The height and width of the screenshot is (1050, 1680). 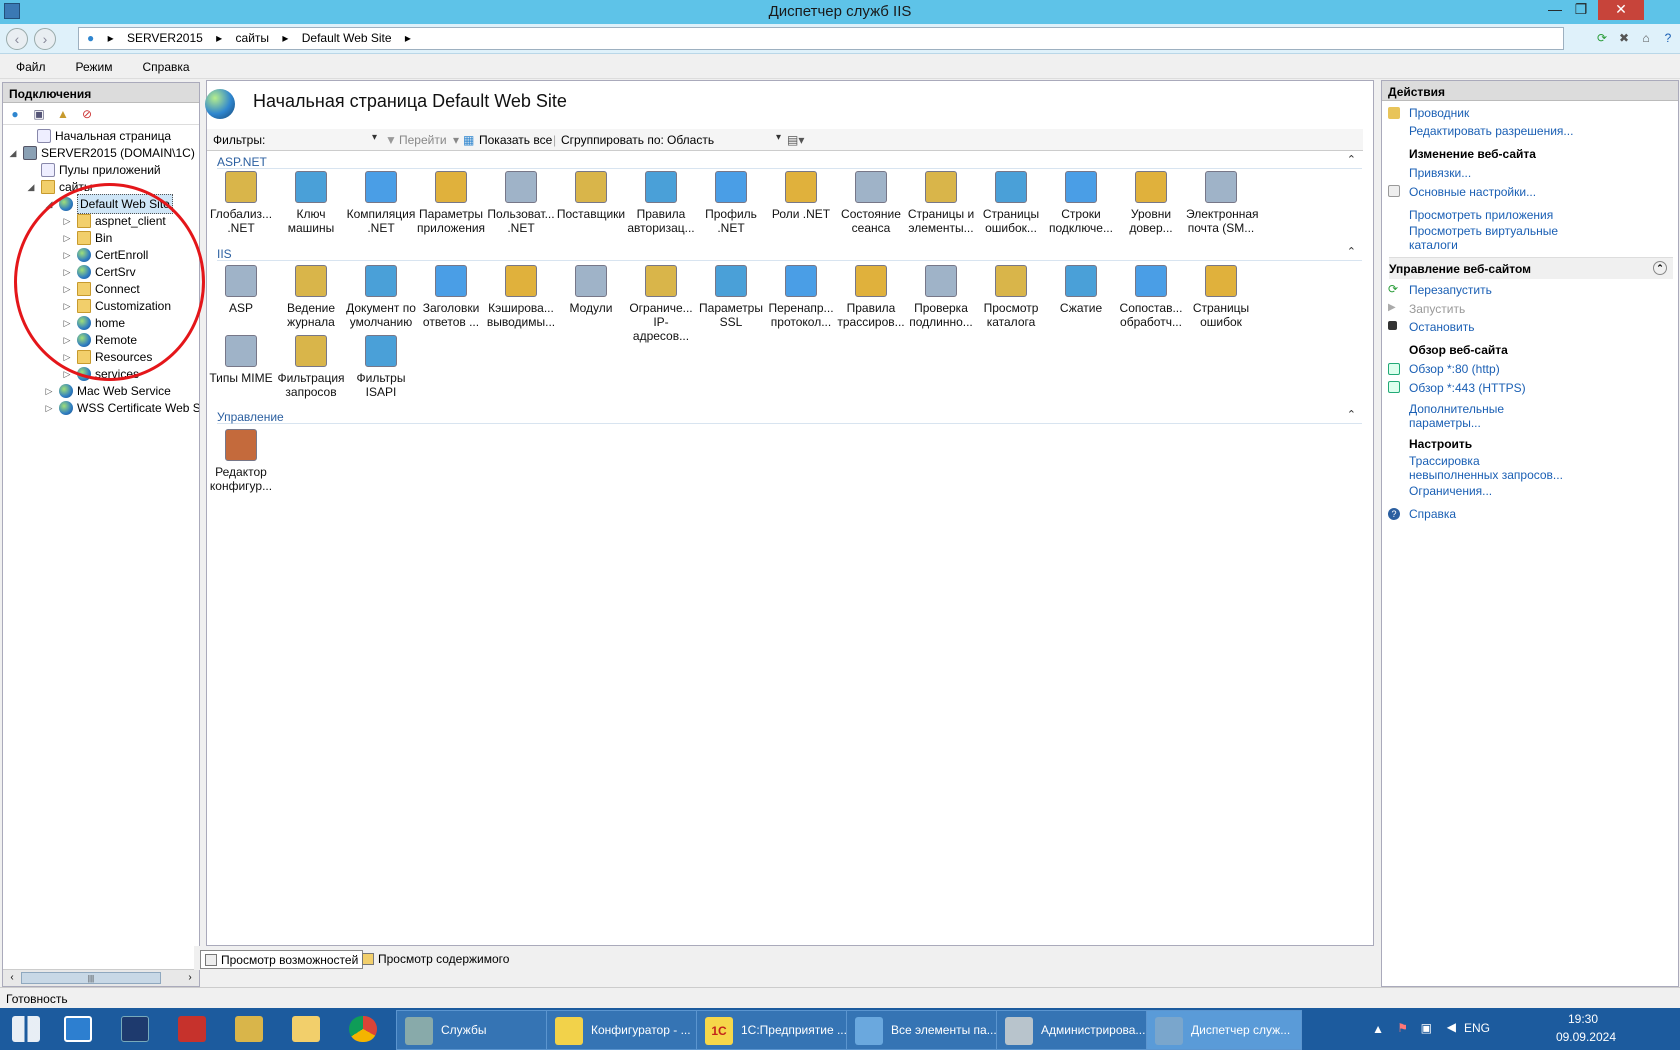 What do you see at coordinates (1081, 290) in the screenshot?
I see `feature-item: Сжатие` at bounding box center [1081, 290].